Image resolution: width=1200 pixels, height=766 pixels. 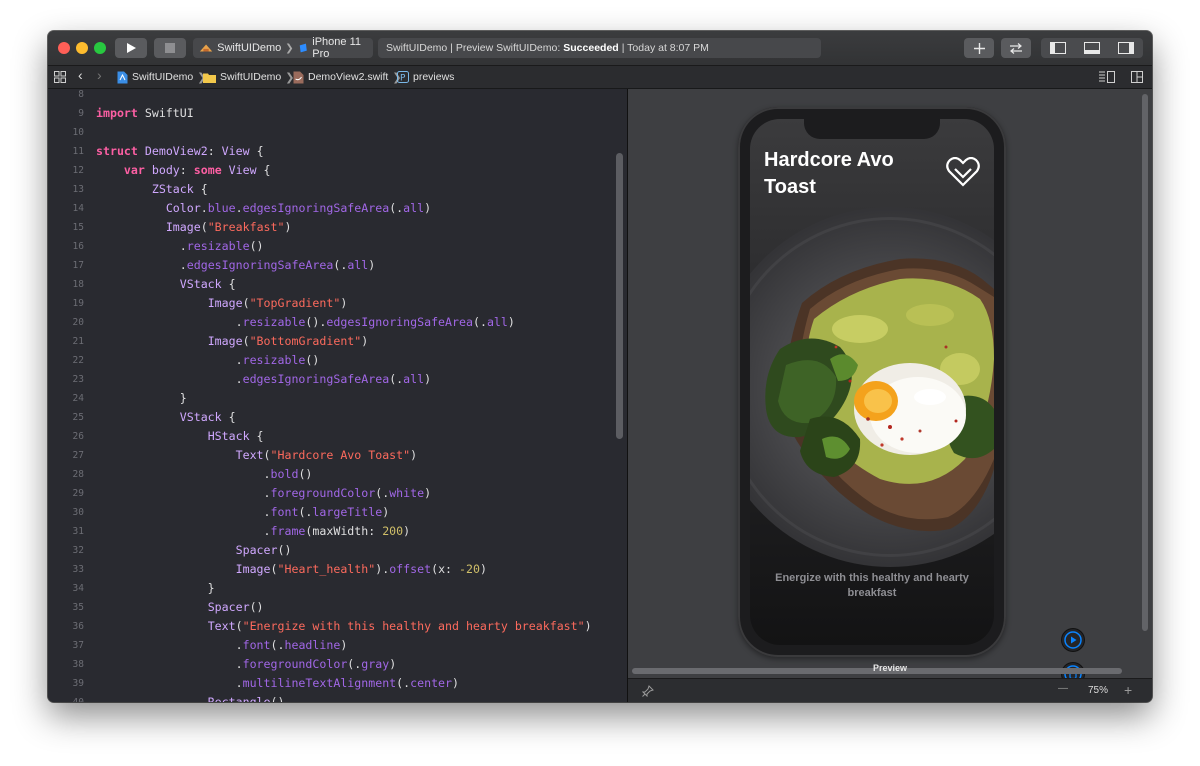 What do you see at coordinates (337, 697) in the screenshot?
I see `code-line: 40 Rectangle()` at bounding box center [337, 697].